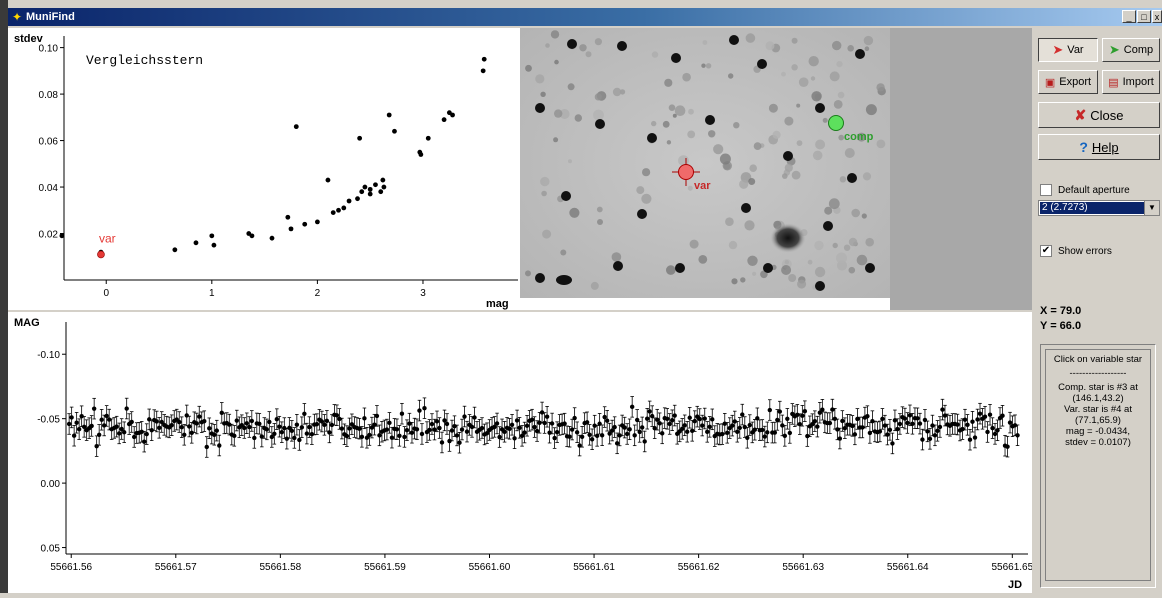 This screenshot has width=1162, height=598. What do you see at coordinates (836, 123) in the screenshot?
I see `comp-marker` at bounding box center [836, 123].